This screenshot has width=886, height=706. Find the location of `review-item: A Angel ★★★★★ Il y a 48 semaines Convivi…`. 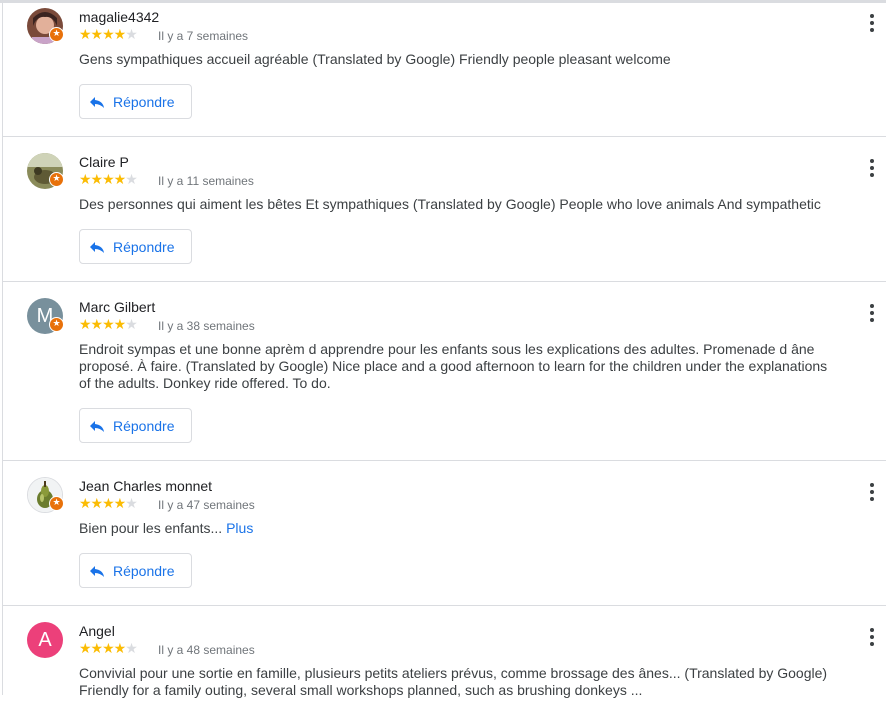

review-item: A Angel ★★★★★ Il y a 48 semaines Convivi… is located at coordinates (444, 656).